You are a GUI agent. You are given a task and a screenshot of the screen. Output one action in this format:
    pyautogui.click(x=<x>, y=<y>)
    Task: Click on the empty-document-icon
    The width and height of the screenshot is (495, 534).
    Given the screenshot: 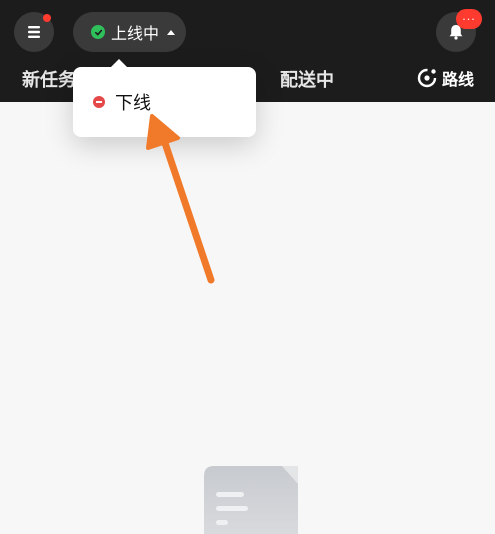 What is the action you would take?
    pyautogui.click(x=251, y=500)
    